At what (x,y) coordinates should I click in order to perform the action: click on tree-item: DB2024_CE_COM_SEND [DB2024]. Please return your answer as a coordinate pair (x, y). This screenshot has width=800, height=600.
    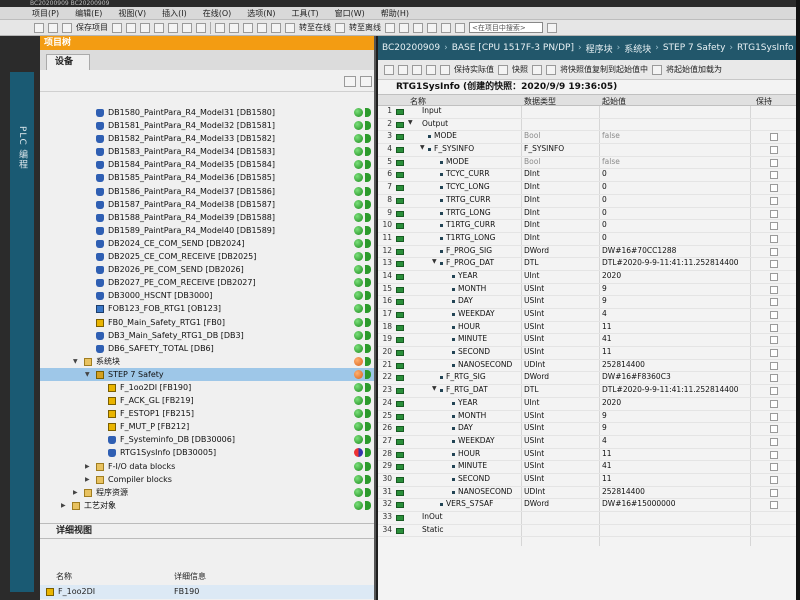
    Looking at the image, I should click on (207, 243).